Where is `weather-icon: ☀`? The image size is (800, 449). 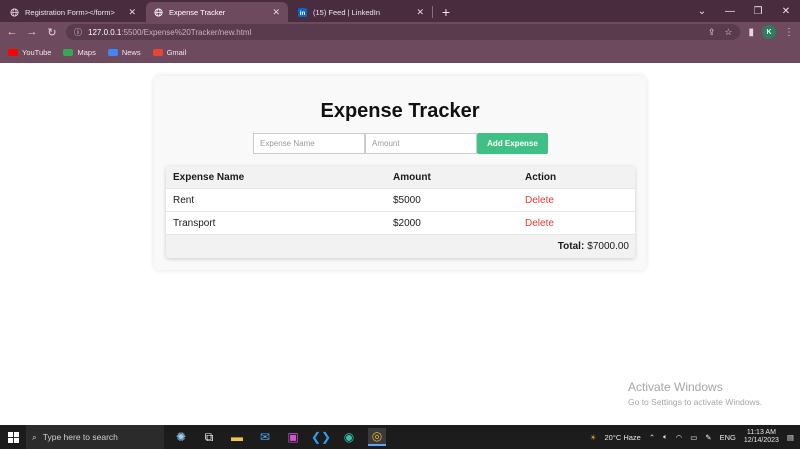
weather-icon: ☀ is located at coordinates (593, 437).